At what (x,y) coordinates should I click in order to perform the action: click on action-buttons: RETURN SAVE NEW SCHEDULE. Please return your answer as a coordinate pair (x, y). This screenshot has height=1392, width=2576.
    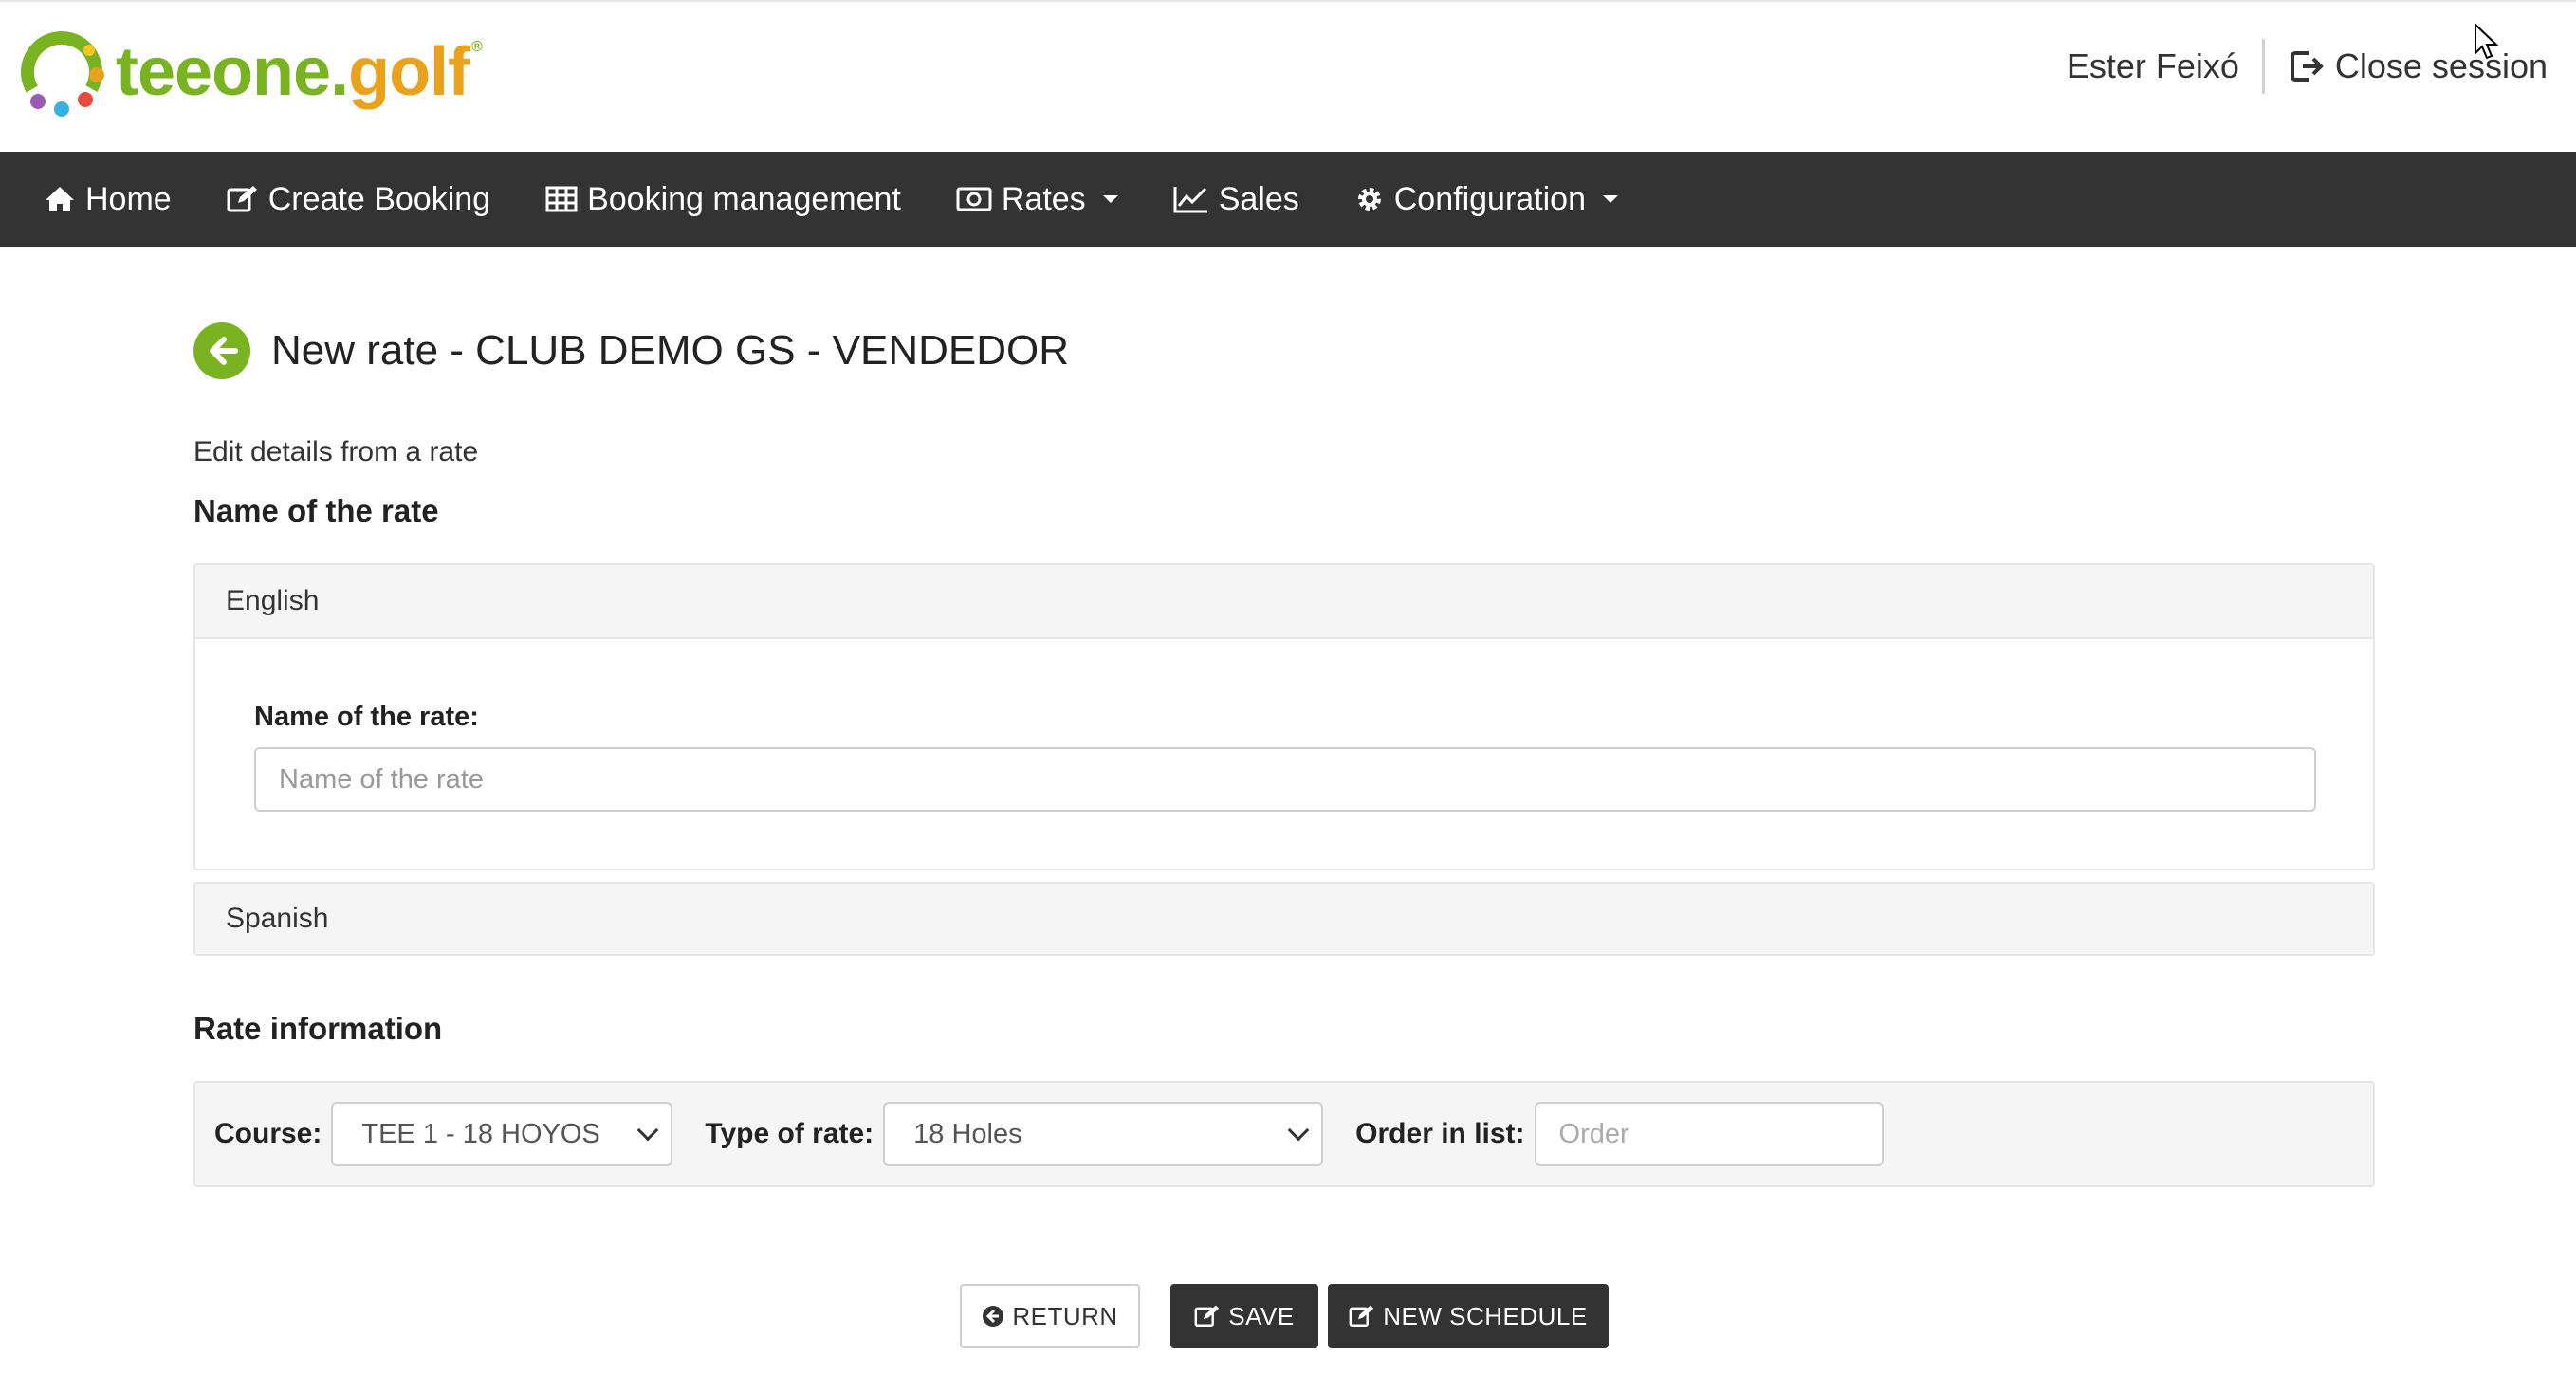
    Looking at the image, I should click on (1284, 1316).